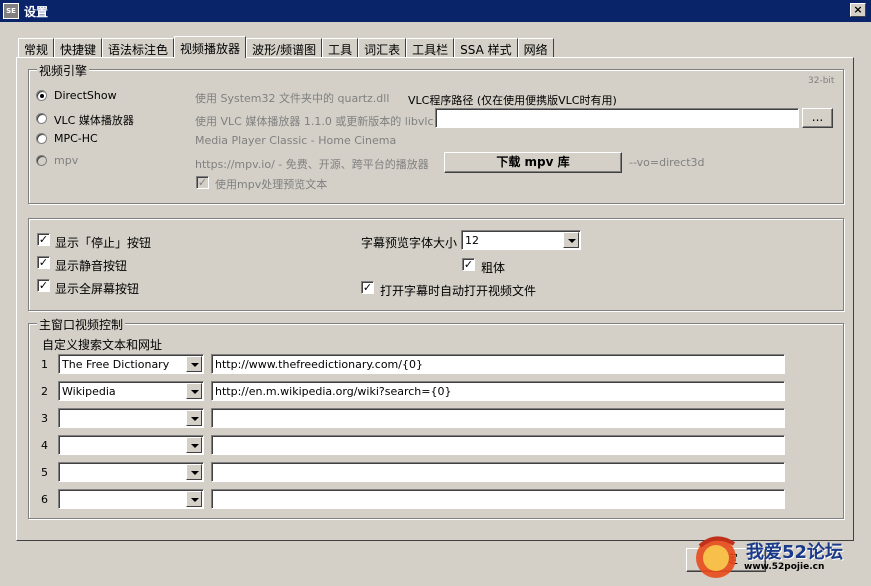 Image resolution: width=871 pixels, height=586 pixels. What do you see at coordinates (458, 290) in the screenshot?
I see `auto-open-label: 打开字幕时自动打开视频文件` at bounding box center [458, 290].